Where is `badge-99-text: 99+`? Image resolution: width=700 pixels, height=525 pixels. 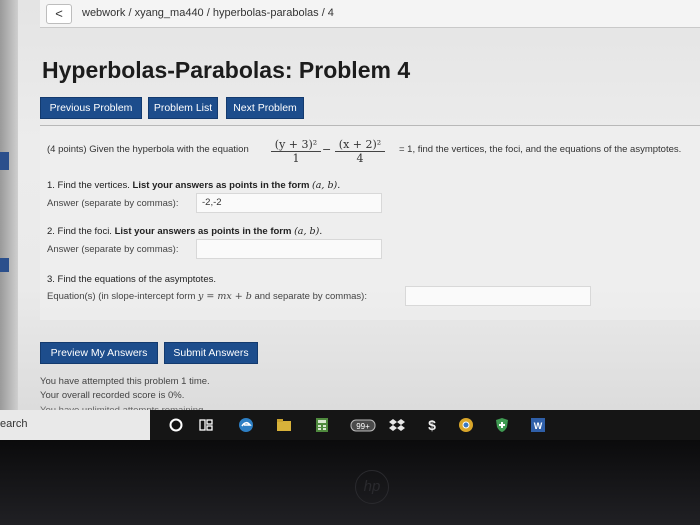
badge-99-text: 99+ is located at coordinates (363, 426).